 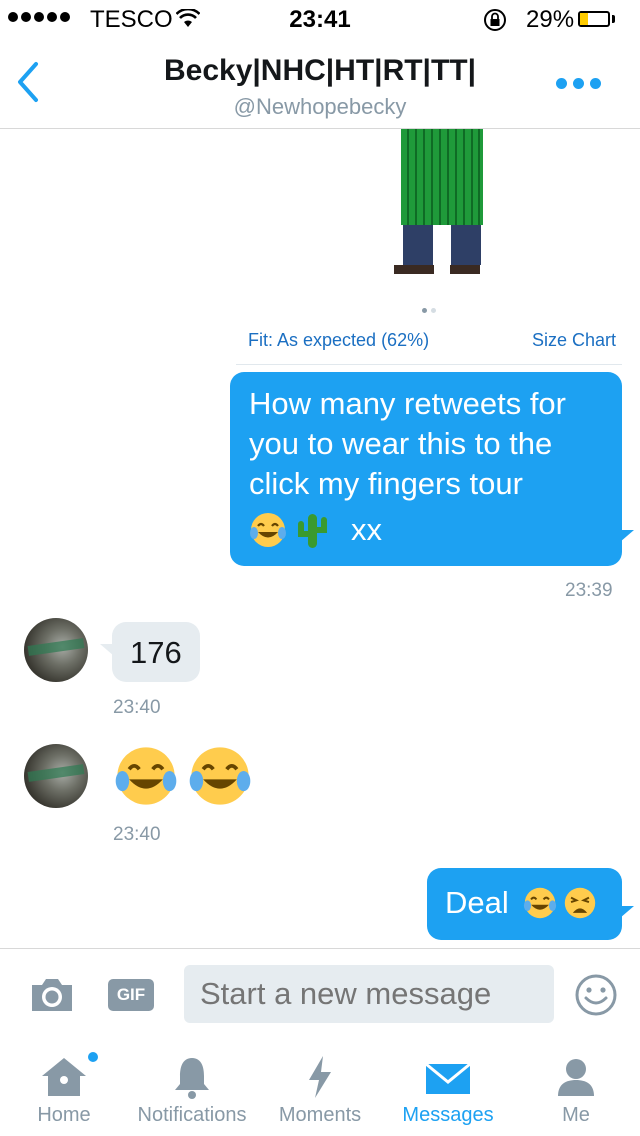 What do you see at coordinates (320, 107) in the screenshot?
I see `conversation-handle: @Newhopebecky` at bounding box center [320, 107].